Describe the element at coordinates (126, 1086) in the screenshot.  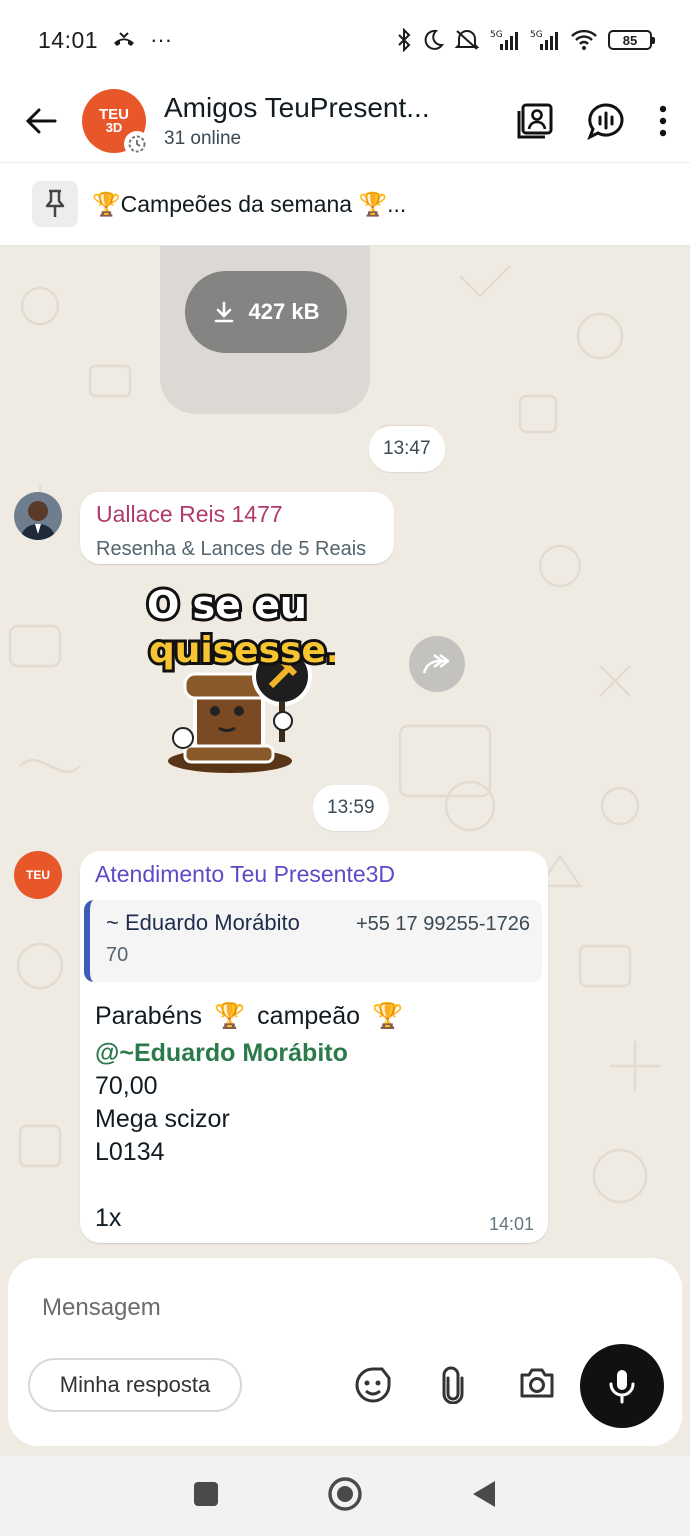
I see `message-line-3: 70,00` at that location.